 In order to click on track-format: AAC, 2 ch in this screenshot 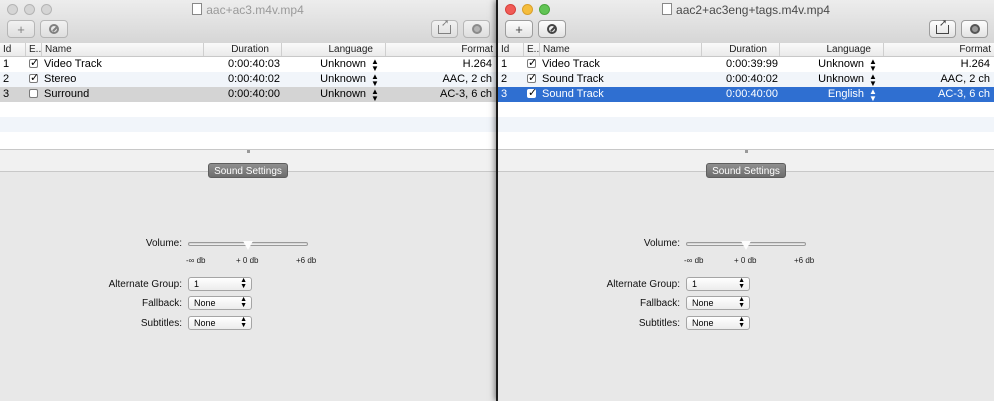, I will do `click(467, 79)`.